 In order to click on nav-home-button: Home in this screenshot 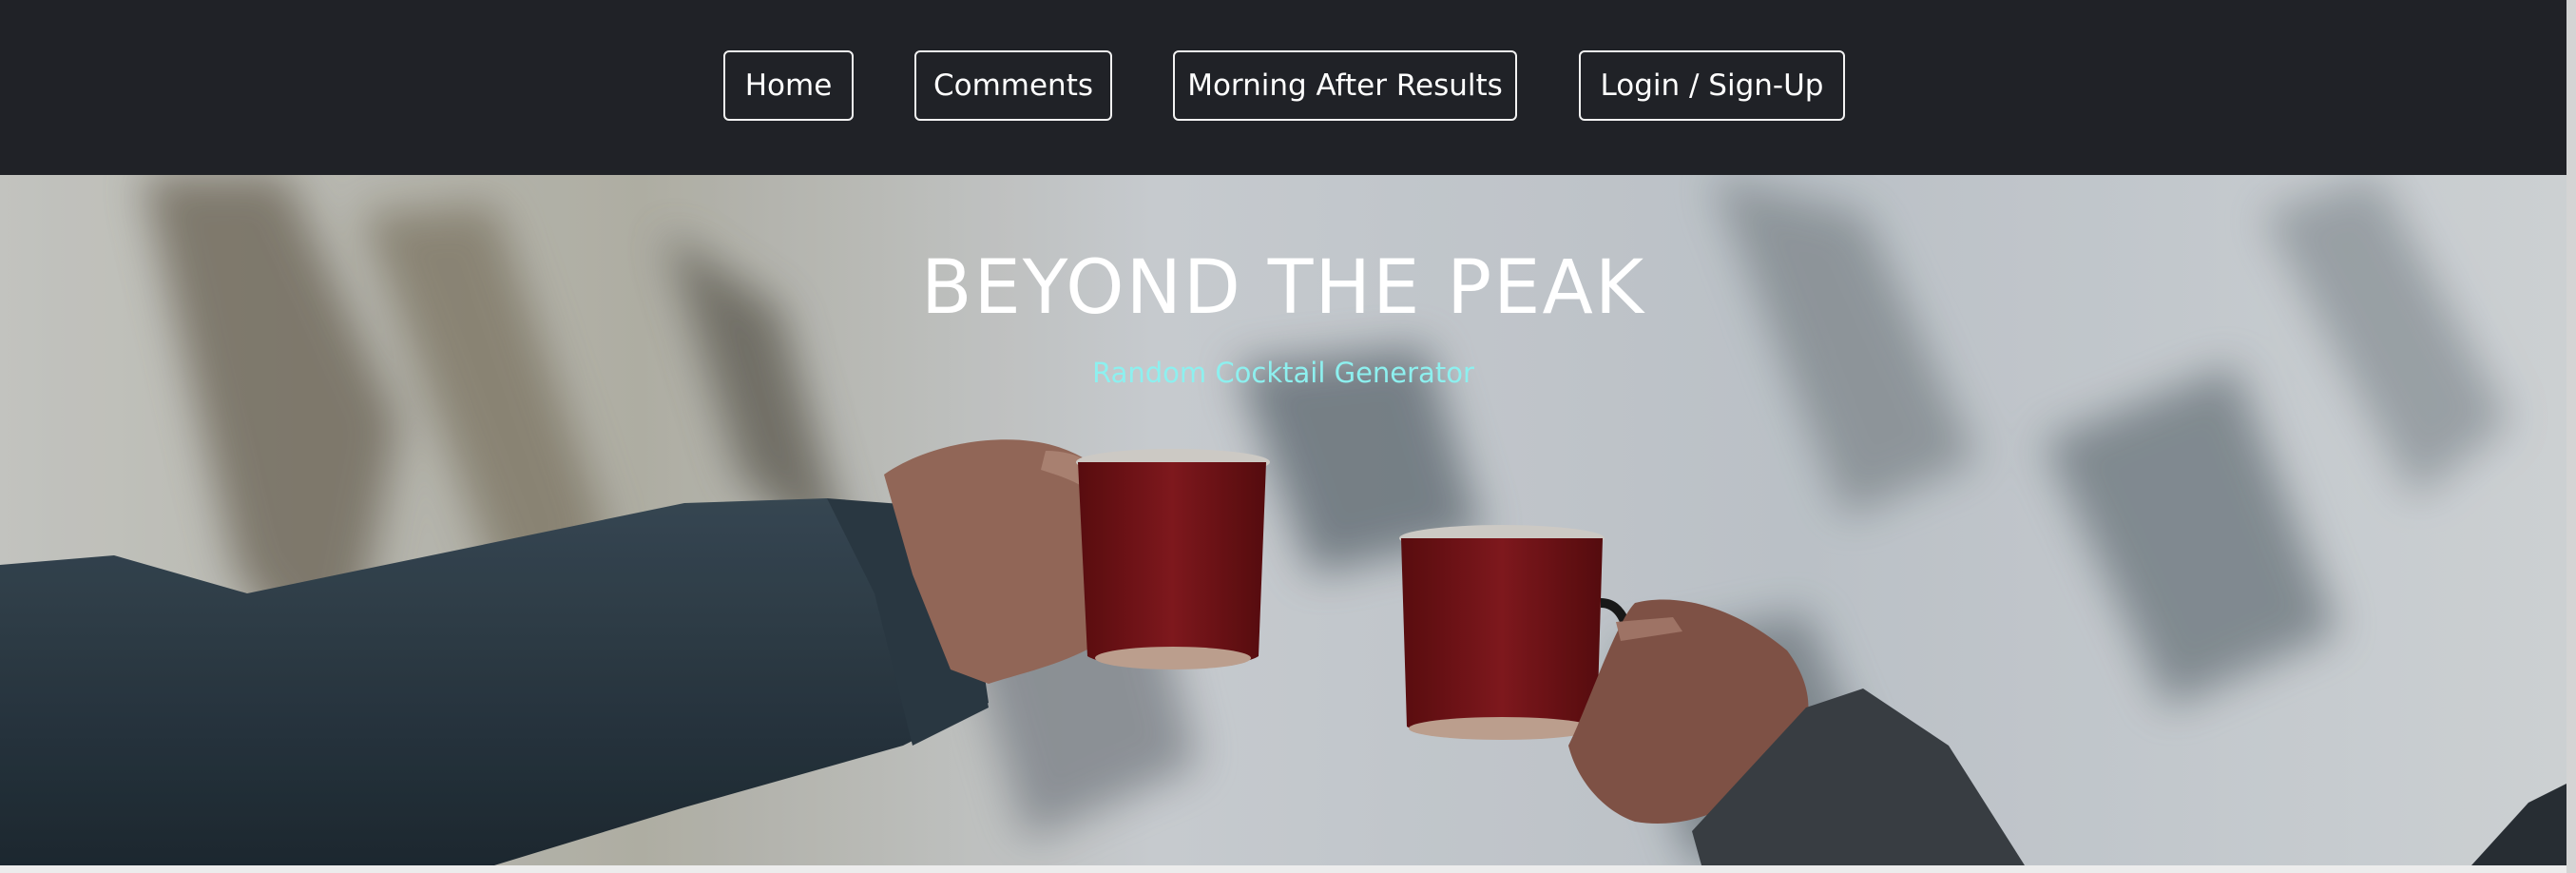, I will do `click(788, 85)`.